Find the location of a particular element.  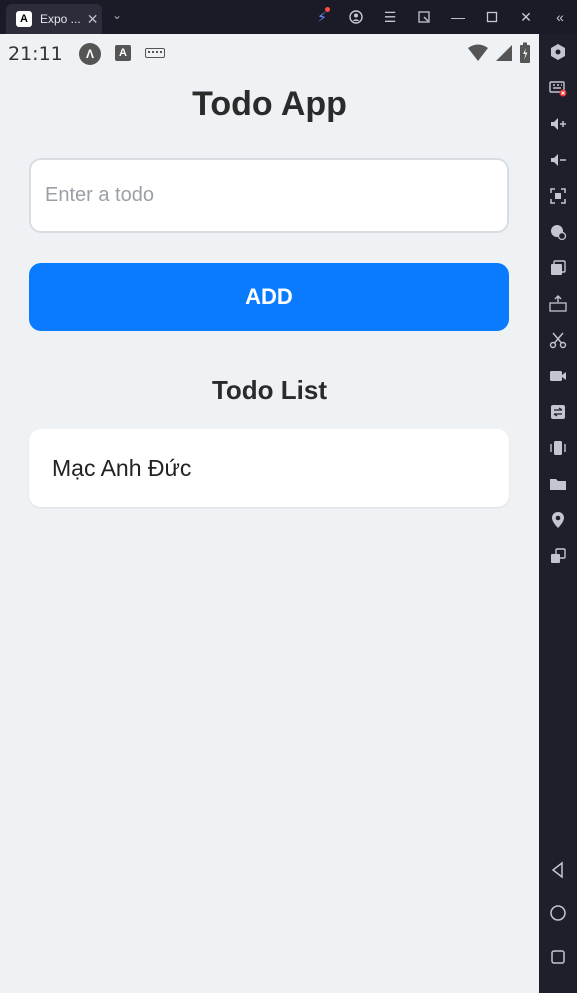

signal-icon is located at coordinates (504, 53).